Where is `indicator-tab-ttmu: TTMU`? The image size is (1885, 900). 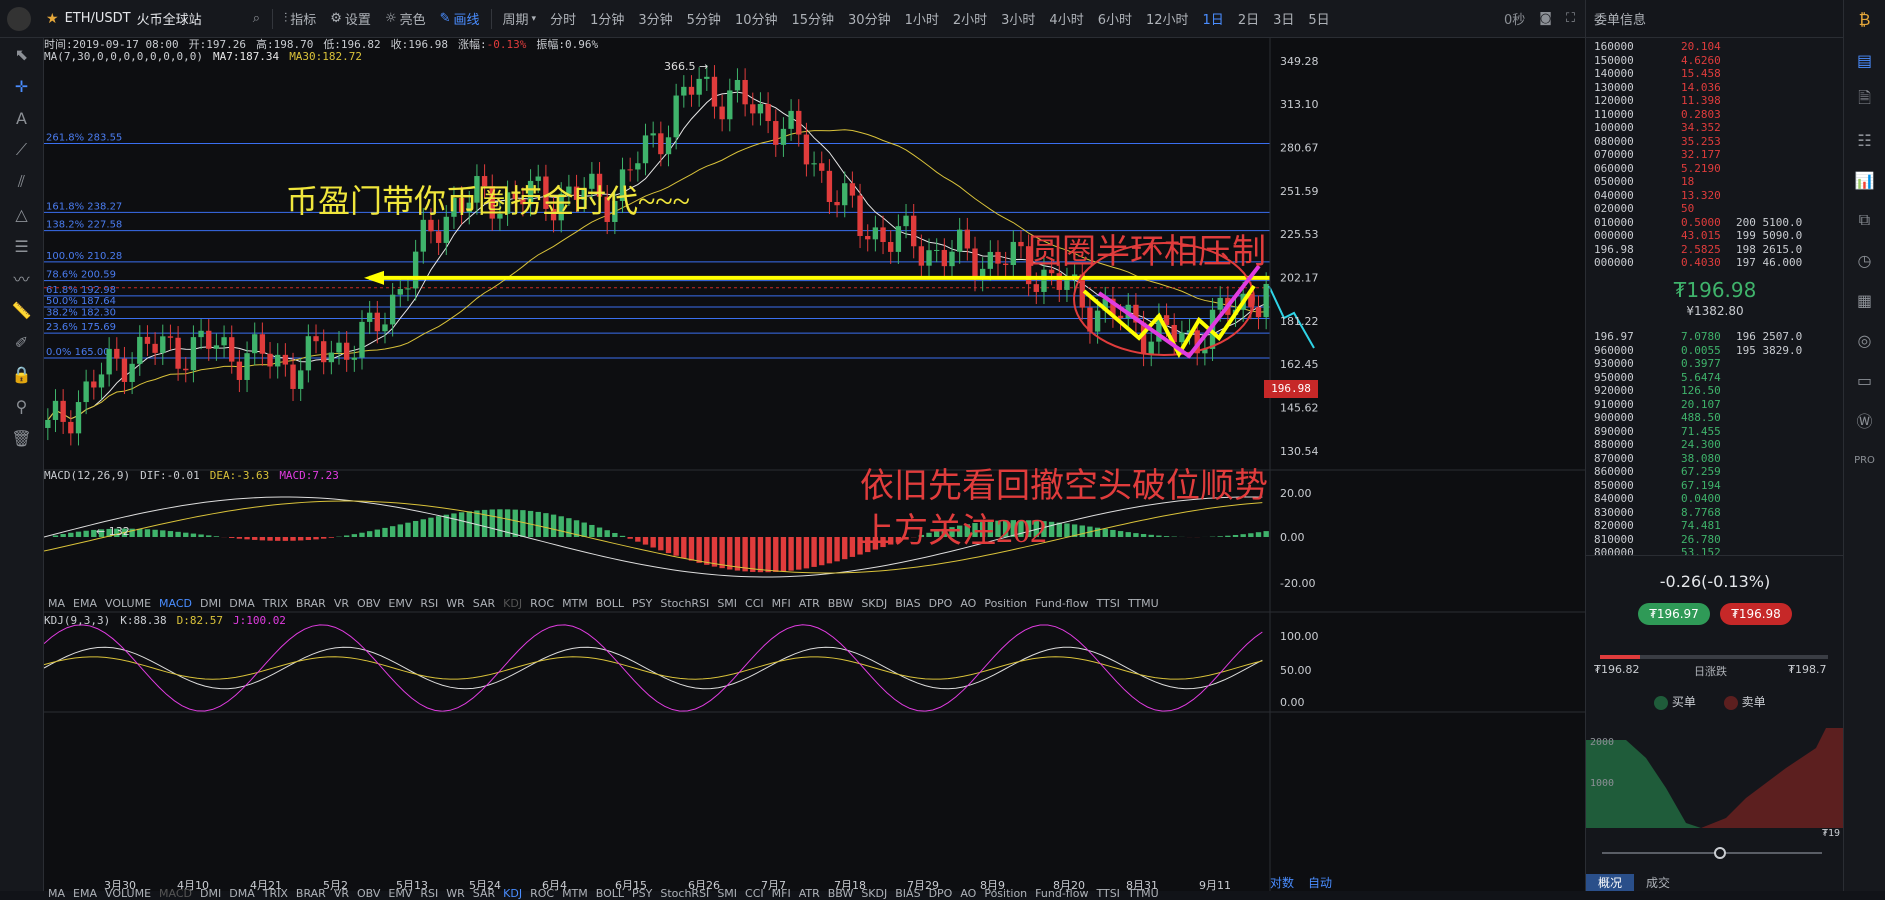
indicator-tab-ttmu: TTMU is located at coordinates (1143, 893).